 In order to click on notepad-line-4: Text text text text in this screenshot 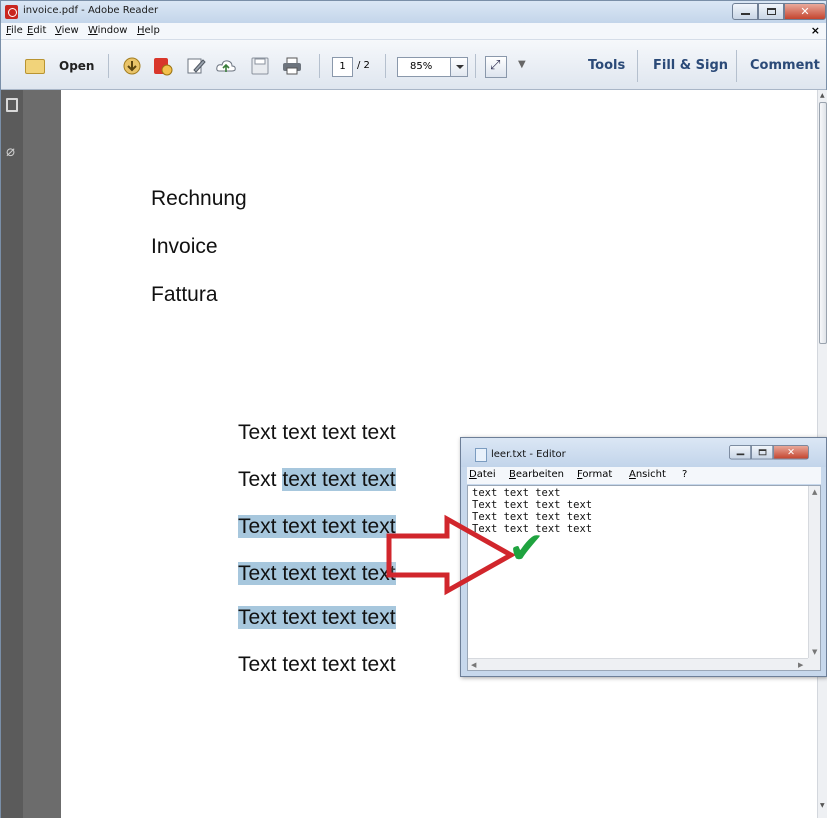, I will do `click(532, 529)`.